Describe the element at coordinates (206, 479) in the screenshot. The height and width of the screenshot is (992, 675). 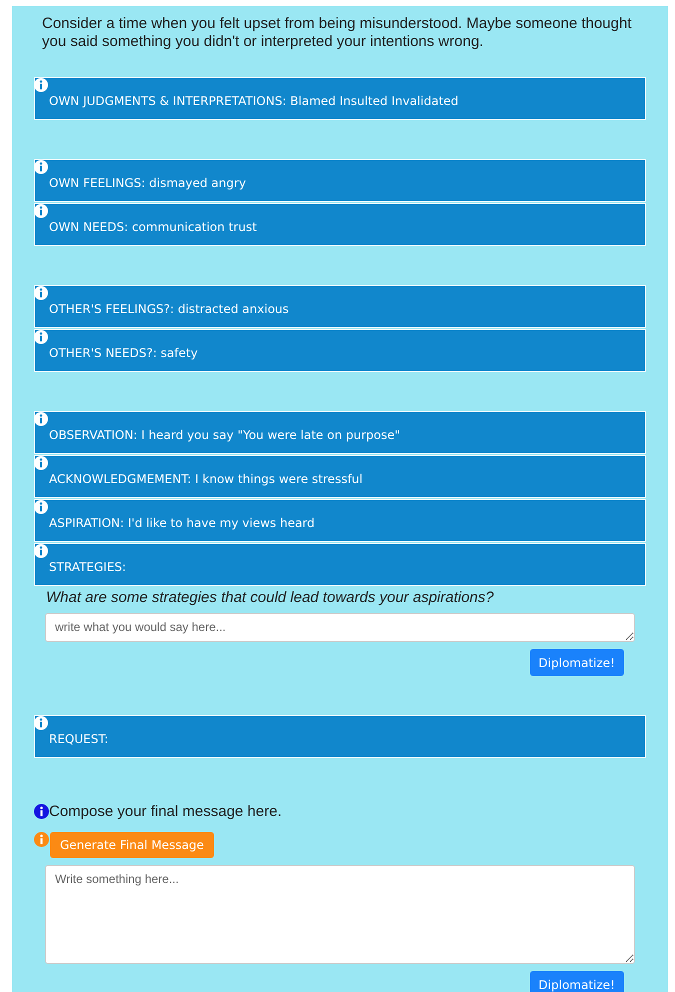
I see `section-label: ACKNOWLEDGMEMENT: I know things were stressful` at that location.